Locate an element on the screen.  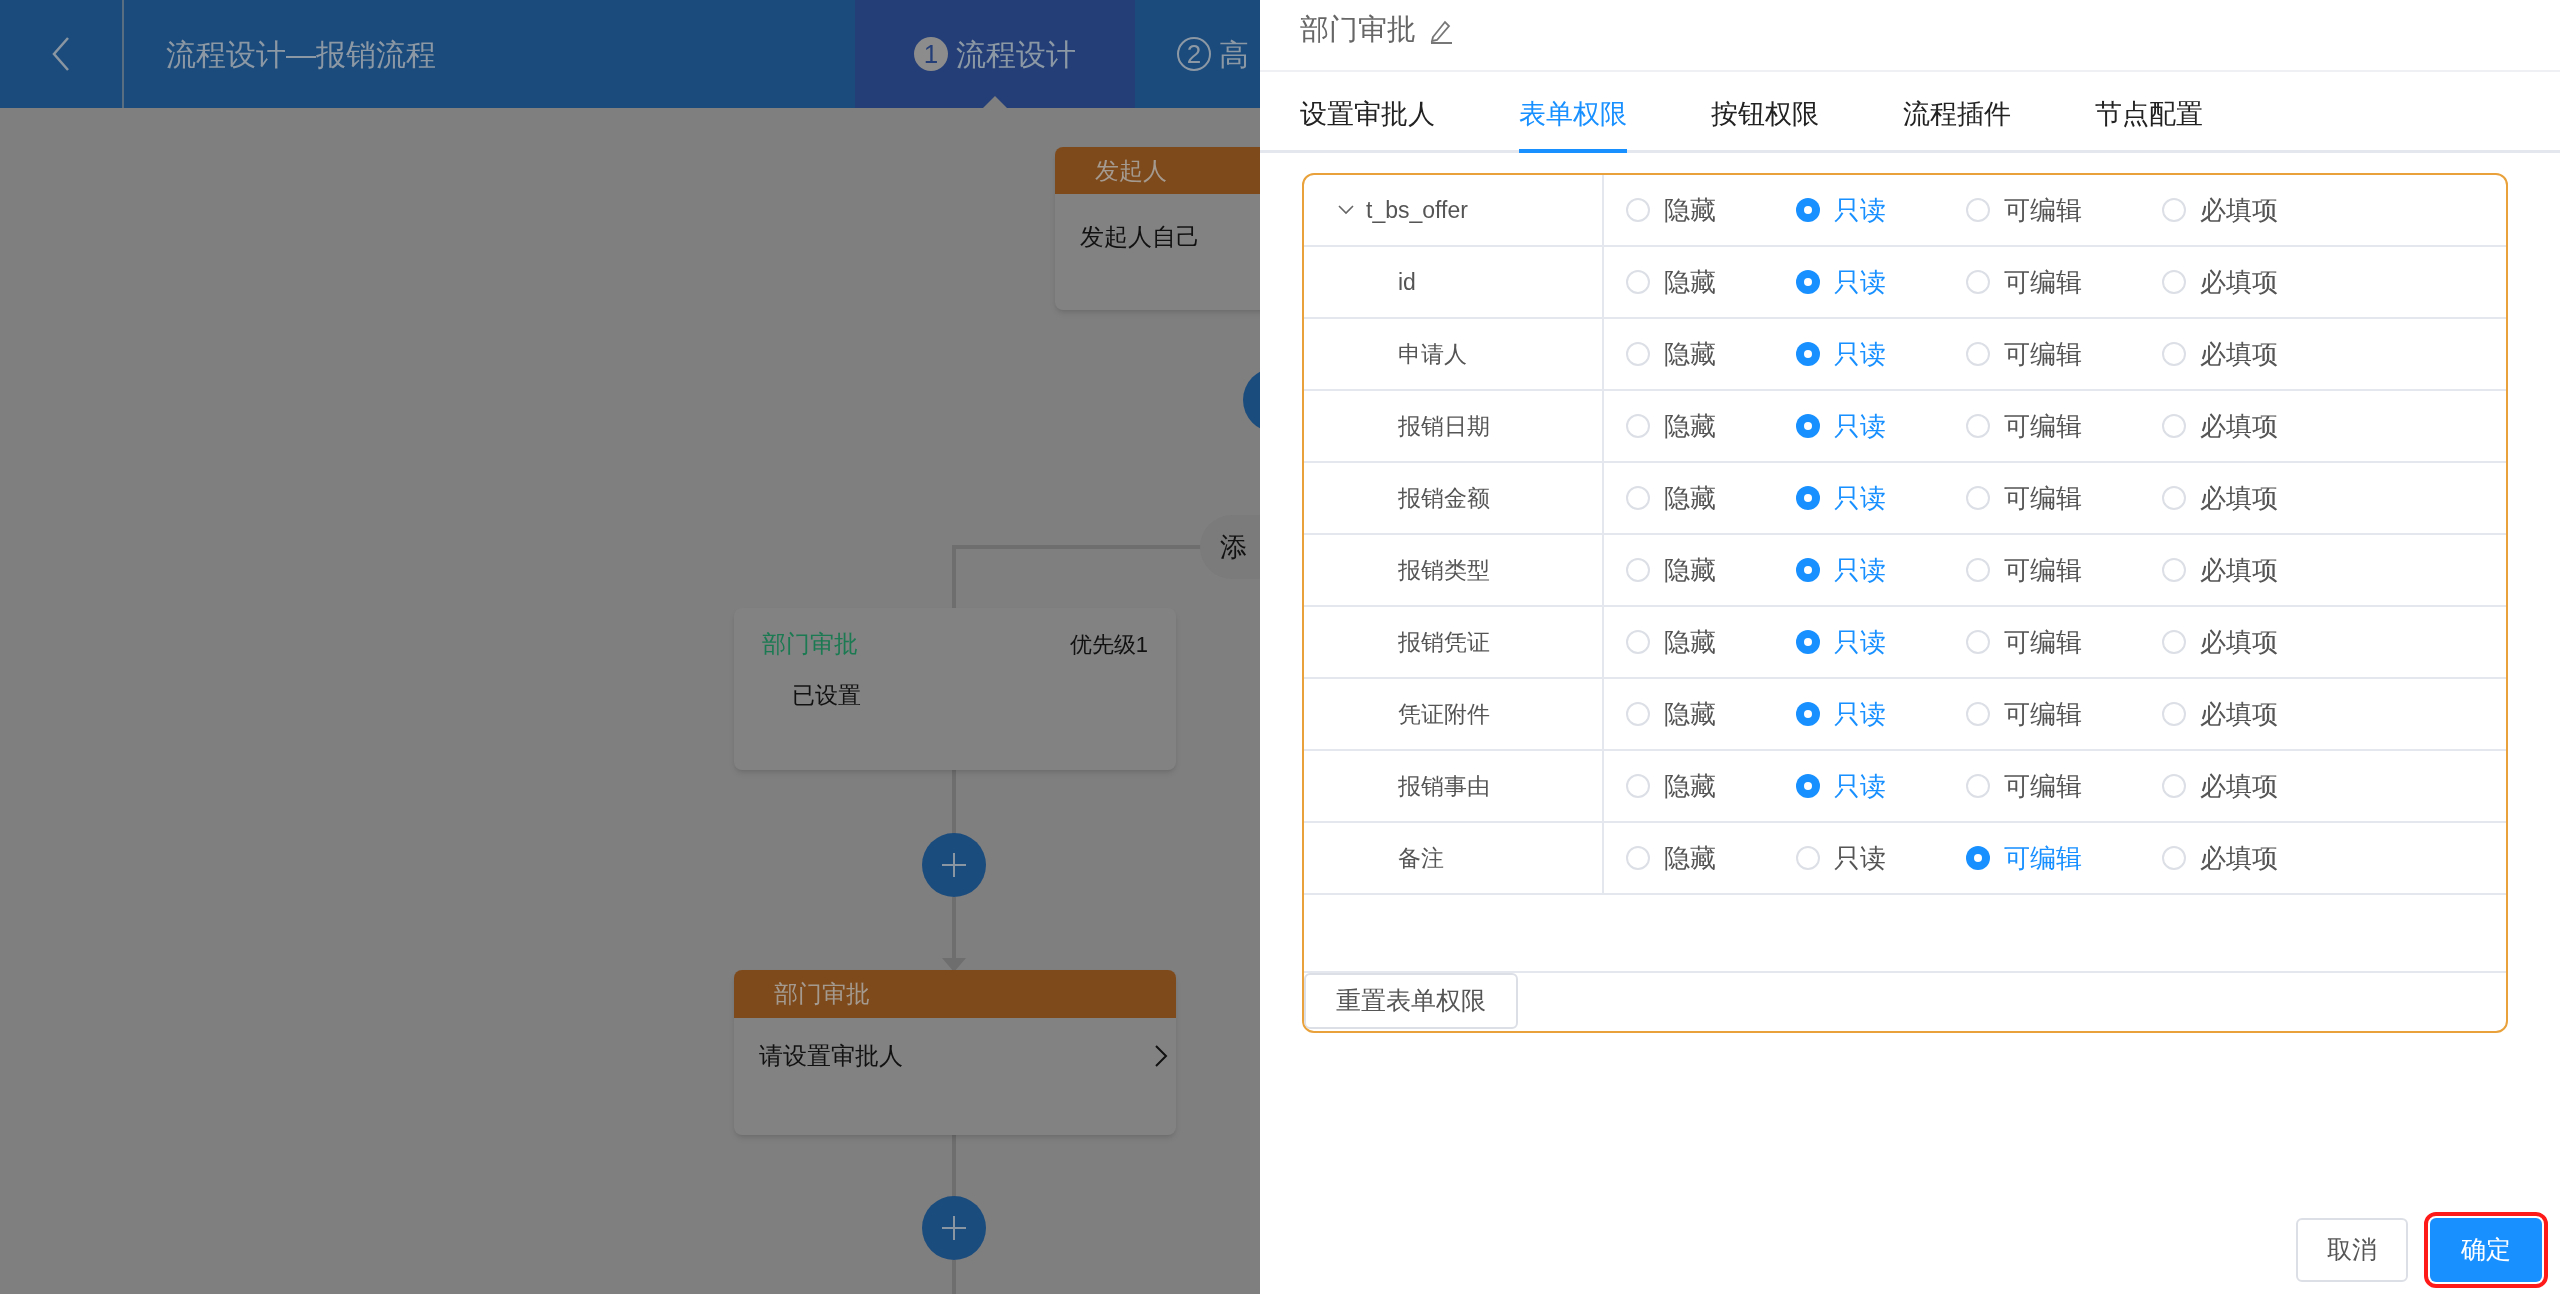
plus-icon is located at coordinates (954, 1228).